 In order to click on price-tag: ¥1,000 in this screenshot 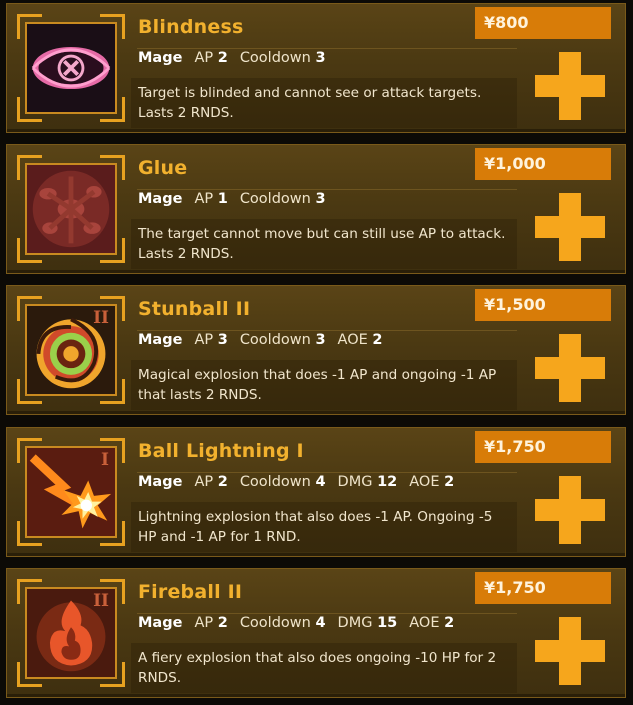, I will do `click(543, 164)`.